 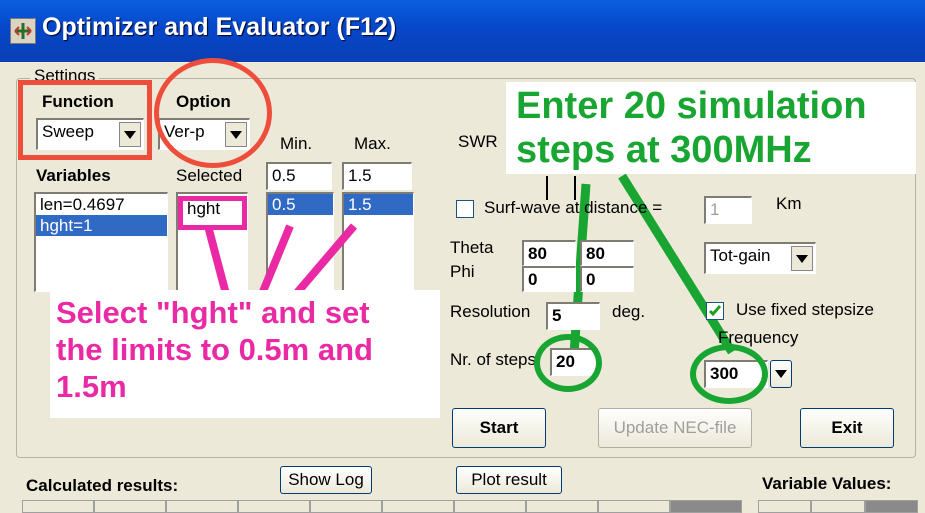 I want to click on phi-from-input: 0, so click(x=549, y=279).